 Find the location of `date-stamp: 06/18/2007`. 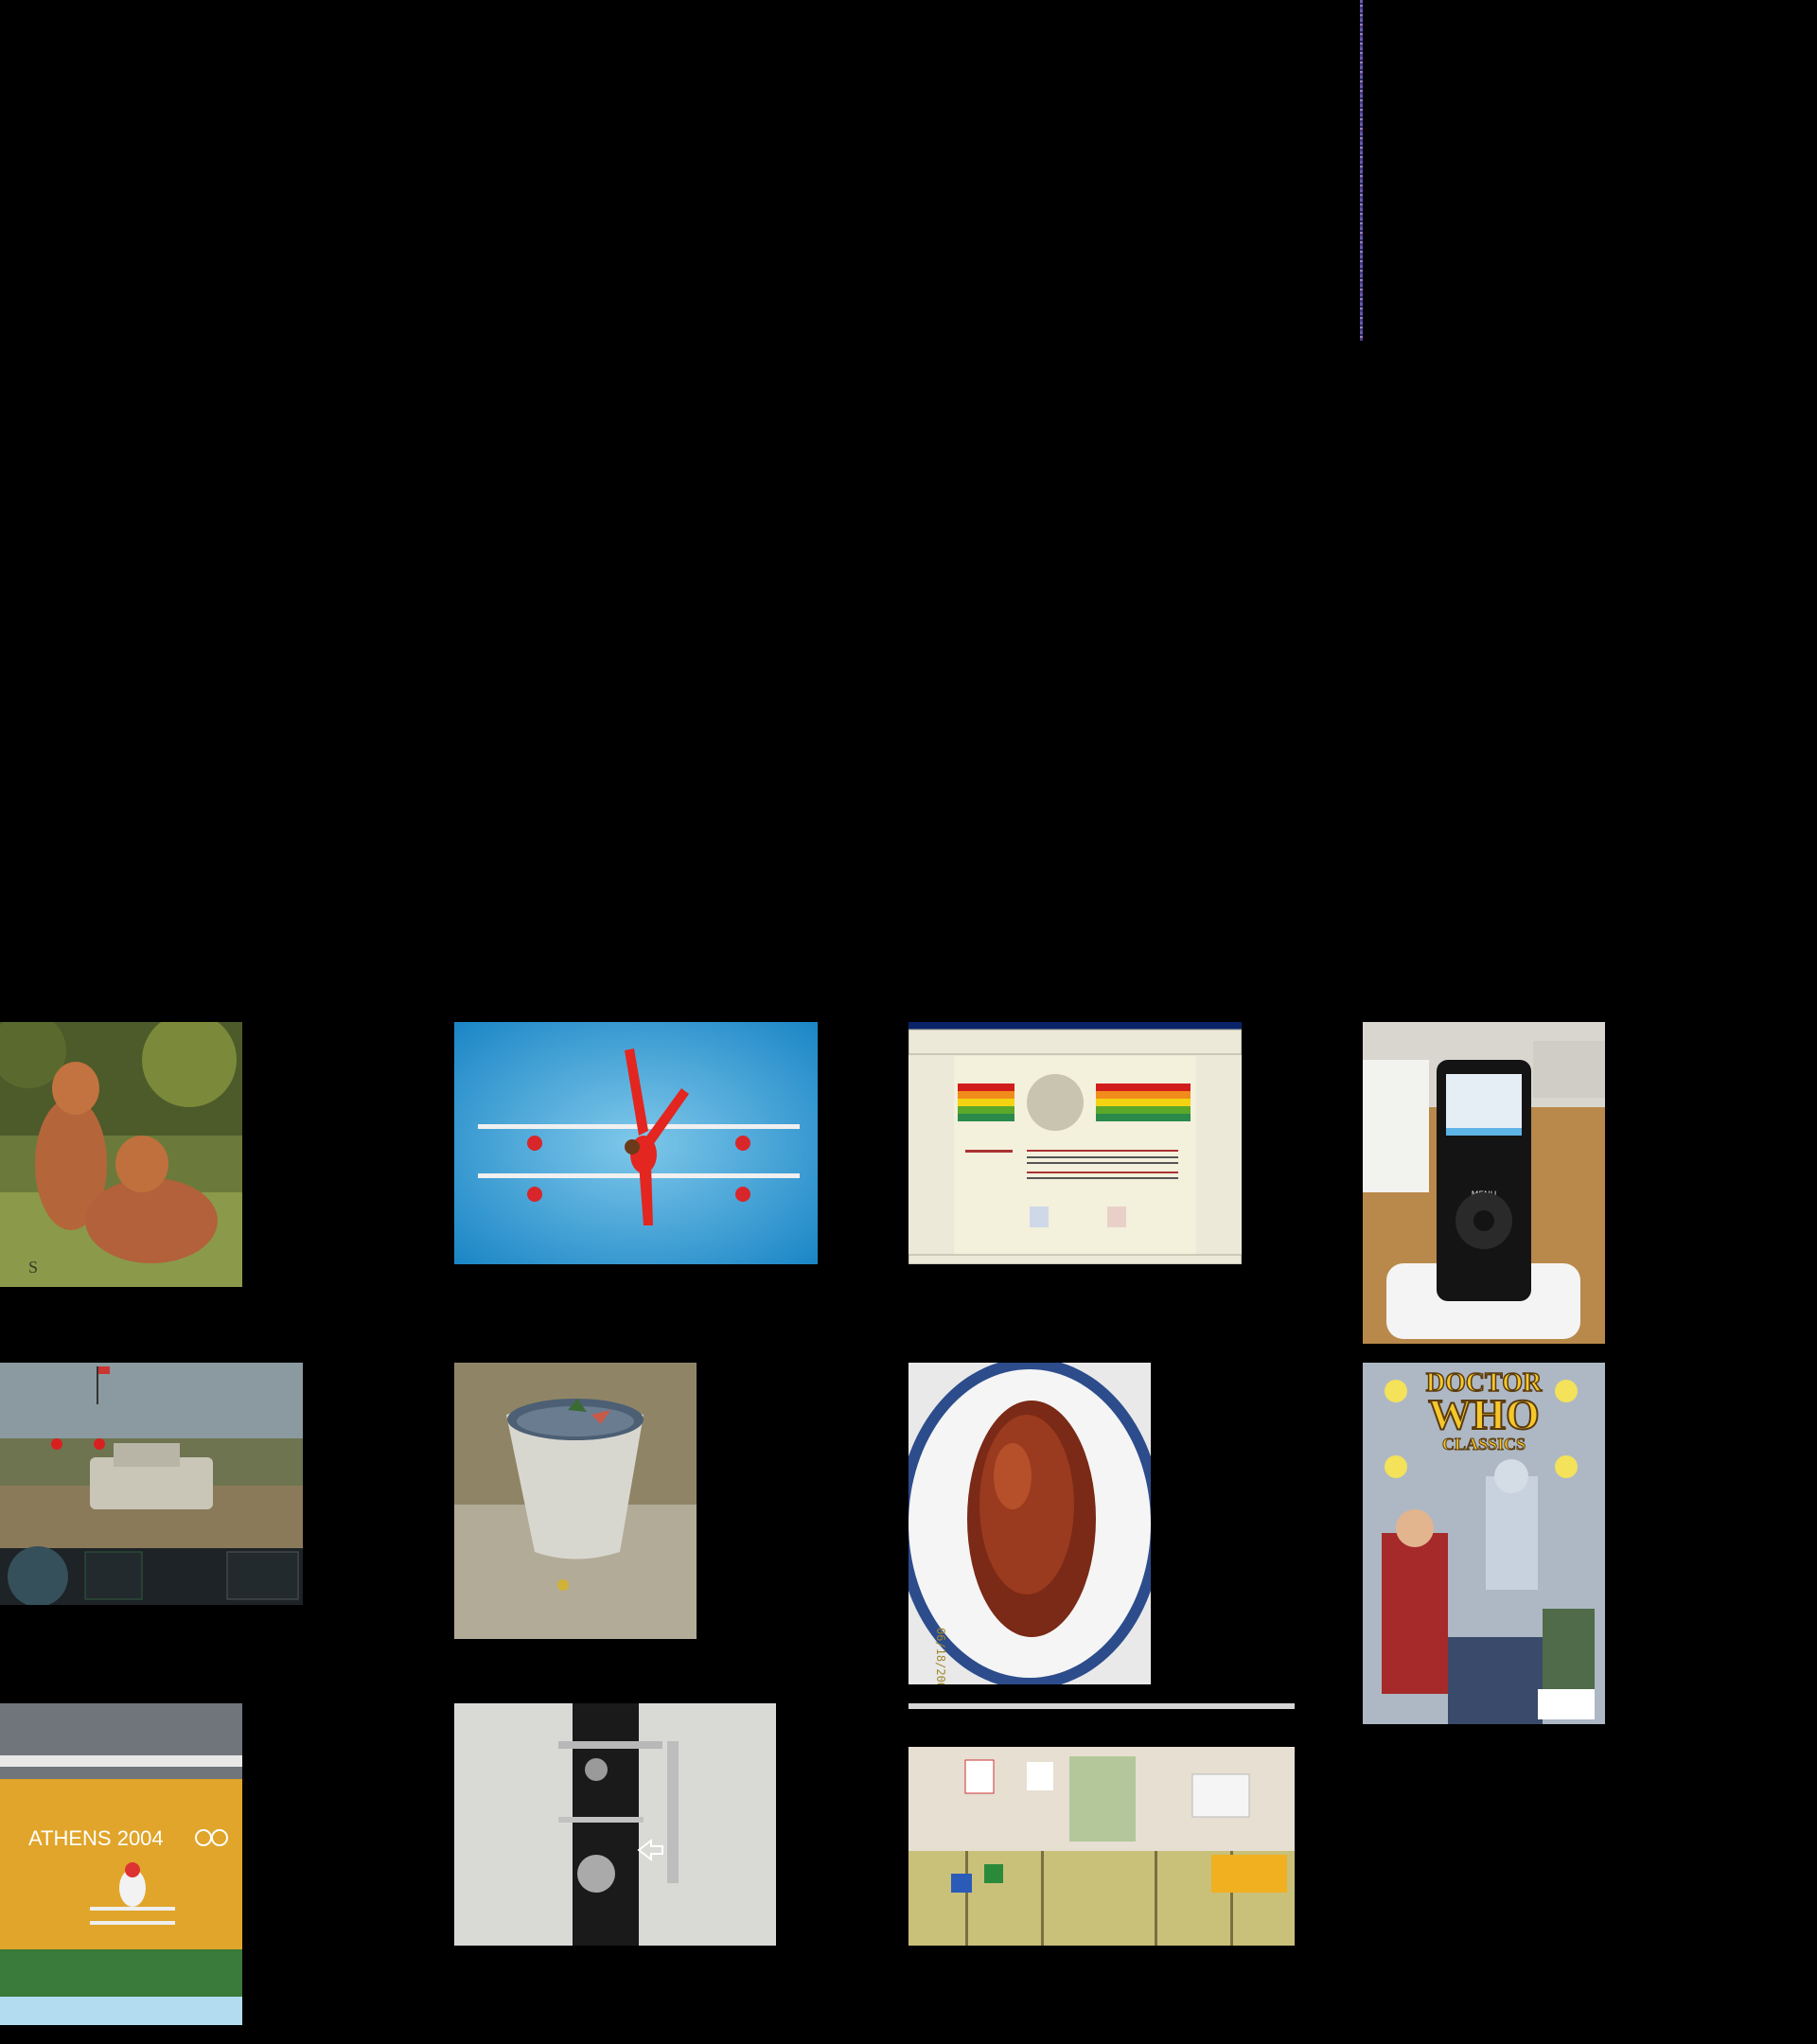

date-stamp: 06/18/2007 is located at coordinates (940, 1656).